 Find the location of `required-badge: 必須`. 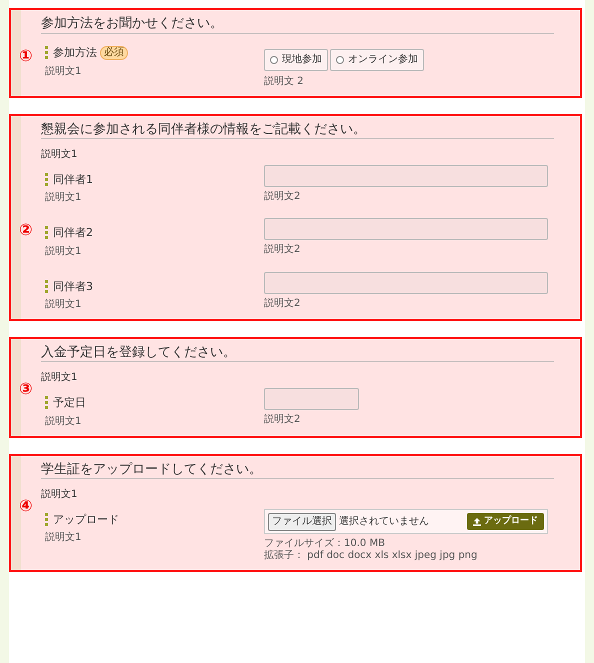

required-badge: 必須 is located at coordinates (114, 53).